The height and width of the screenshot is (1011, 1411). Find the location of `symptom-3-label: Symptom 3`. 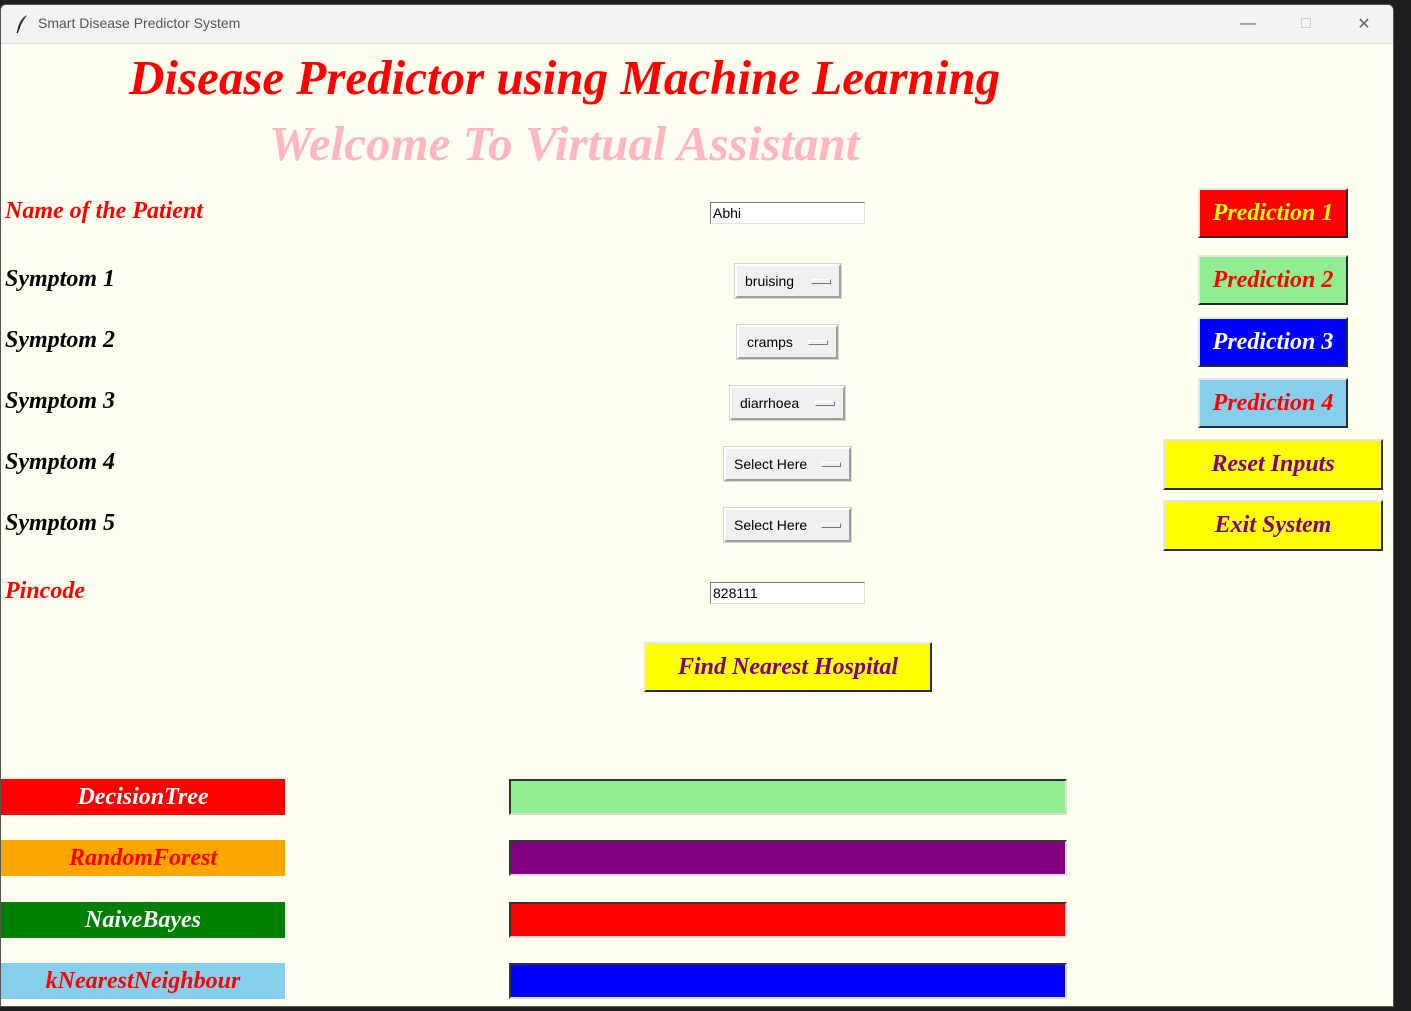

symptom-3-label: Symptom 3 is located at coordinates (60, 401).